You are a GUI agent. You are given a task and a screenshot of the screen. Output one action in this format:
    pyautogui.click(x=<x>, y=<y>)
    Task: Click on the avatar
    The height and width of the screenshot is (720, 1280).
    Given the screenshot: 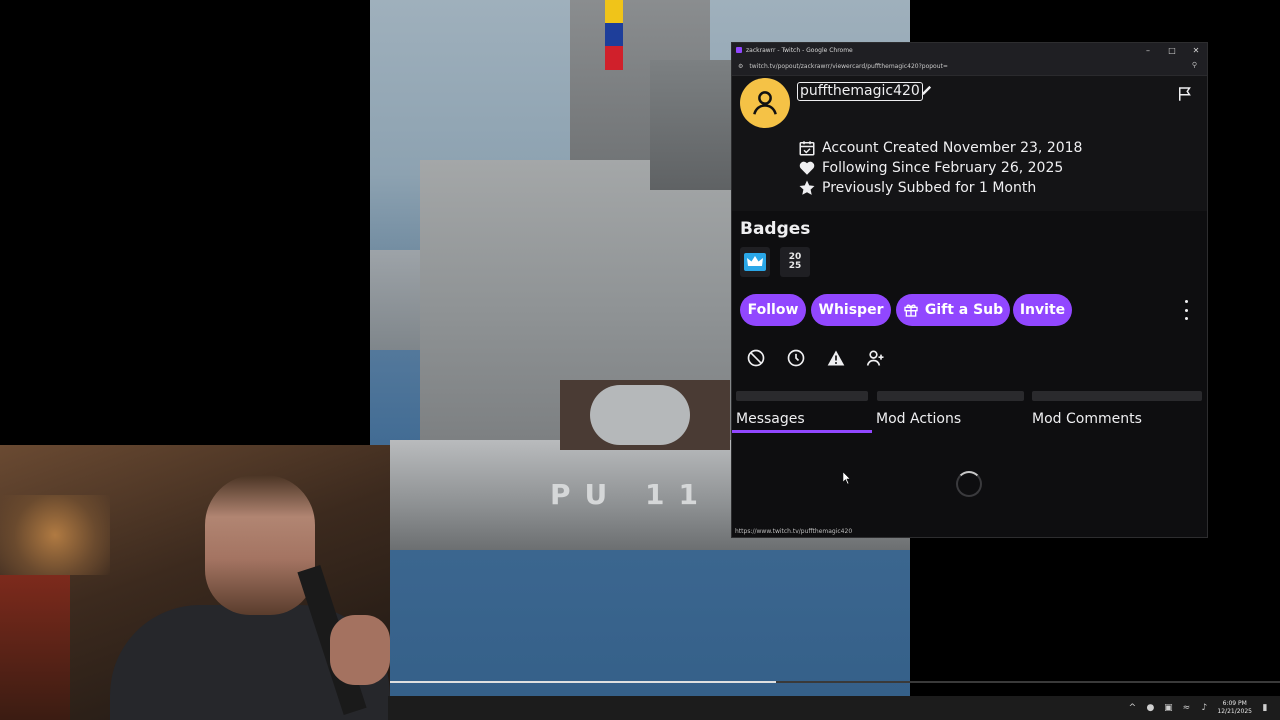 What is the action you would take?
    pyautogui.click(x=765, y=103)
    